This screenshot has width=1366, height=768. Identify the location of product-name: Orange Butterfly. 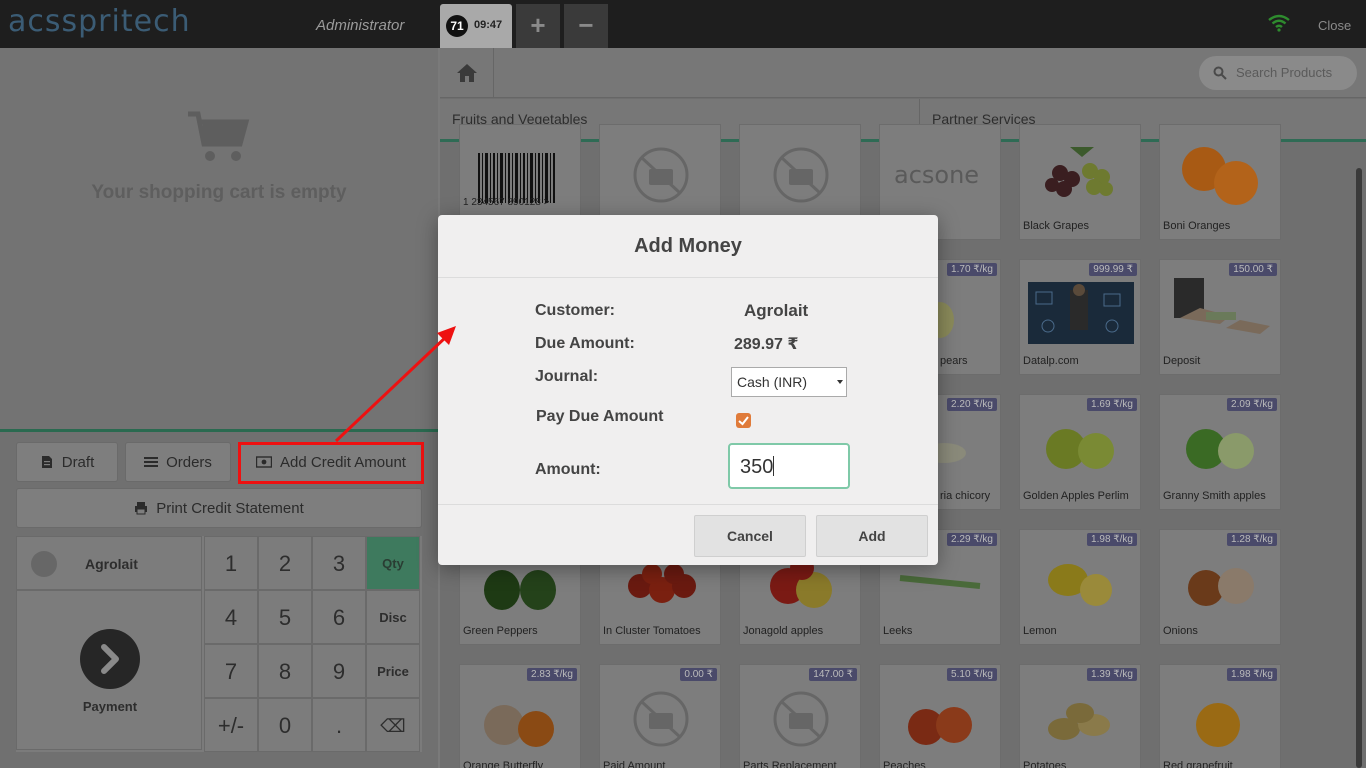
(503, 764).